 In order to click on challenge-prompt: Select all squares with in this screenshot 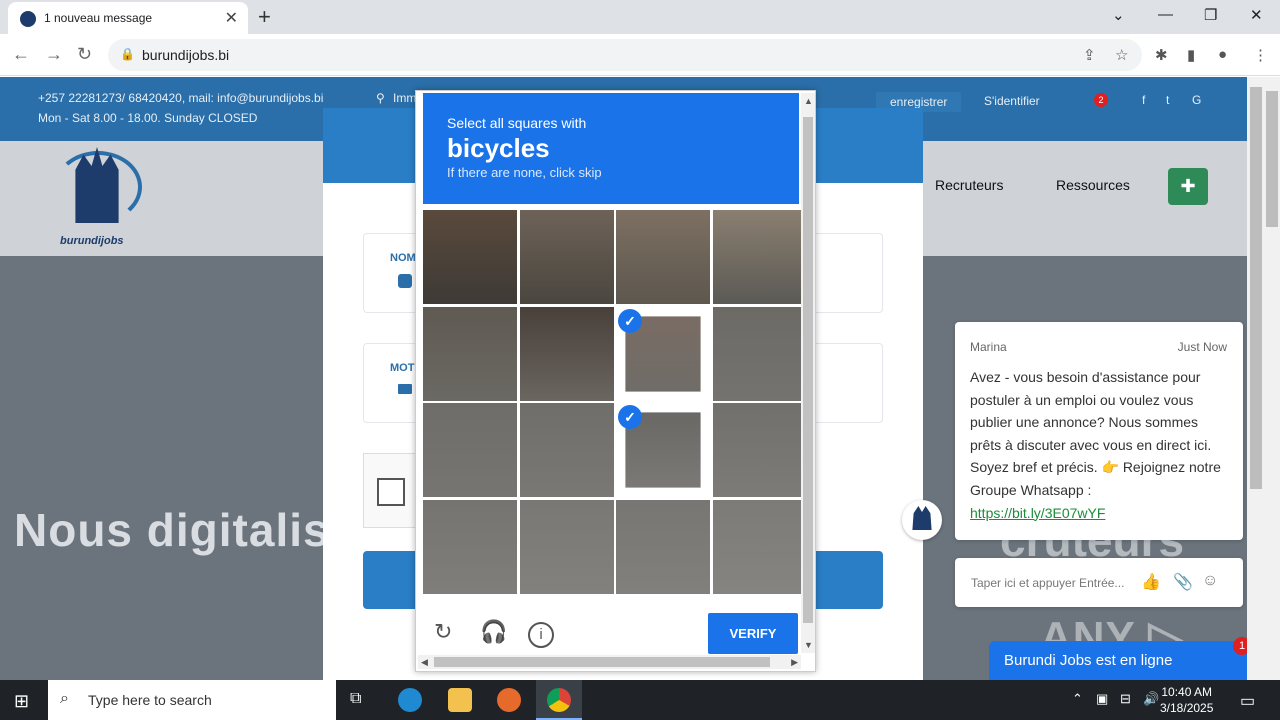, I will do `click(517, 123)`.